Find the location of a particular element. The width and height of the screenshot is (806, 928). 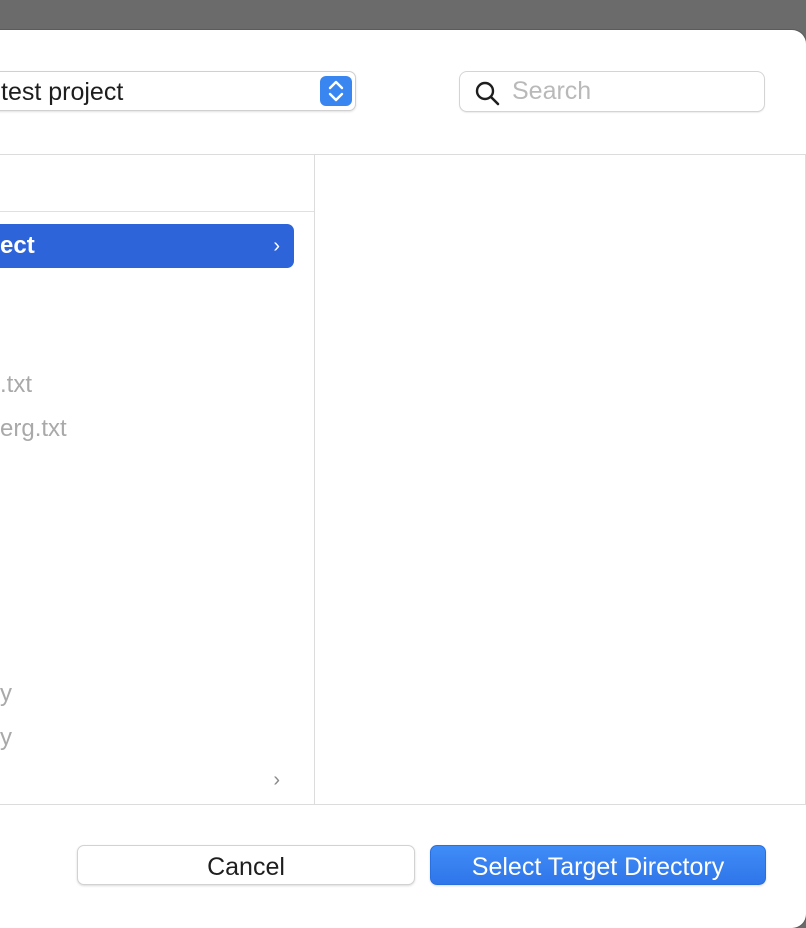

list-item: erg.txt is located at coordinates (147, 429).